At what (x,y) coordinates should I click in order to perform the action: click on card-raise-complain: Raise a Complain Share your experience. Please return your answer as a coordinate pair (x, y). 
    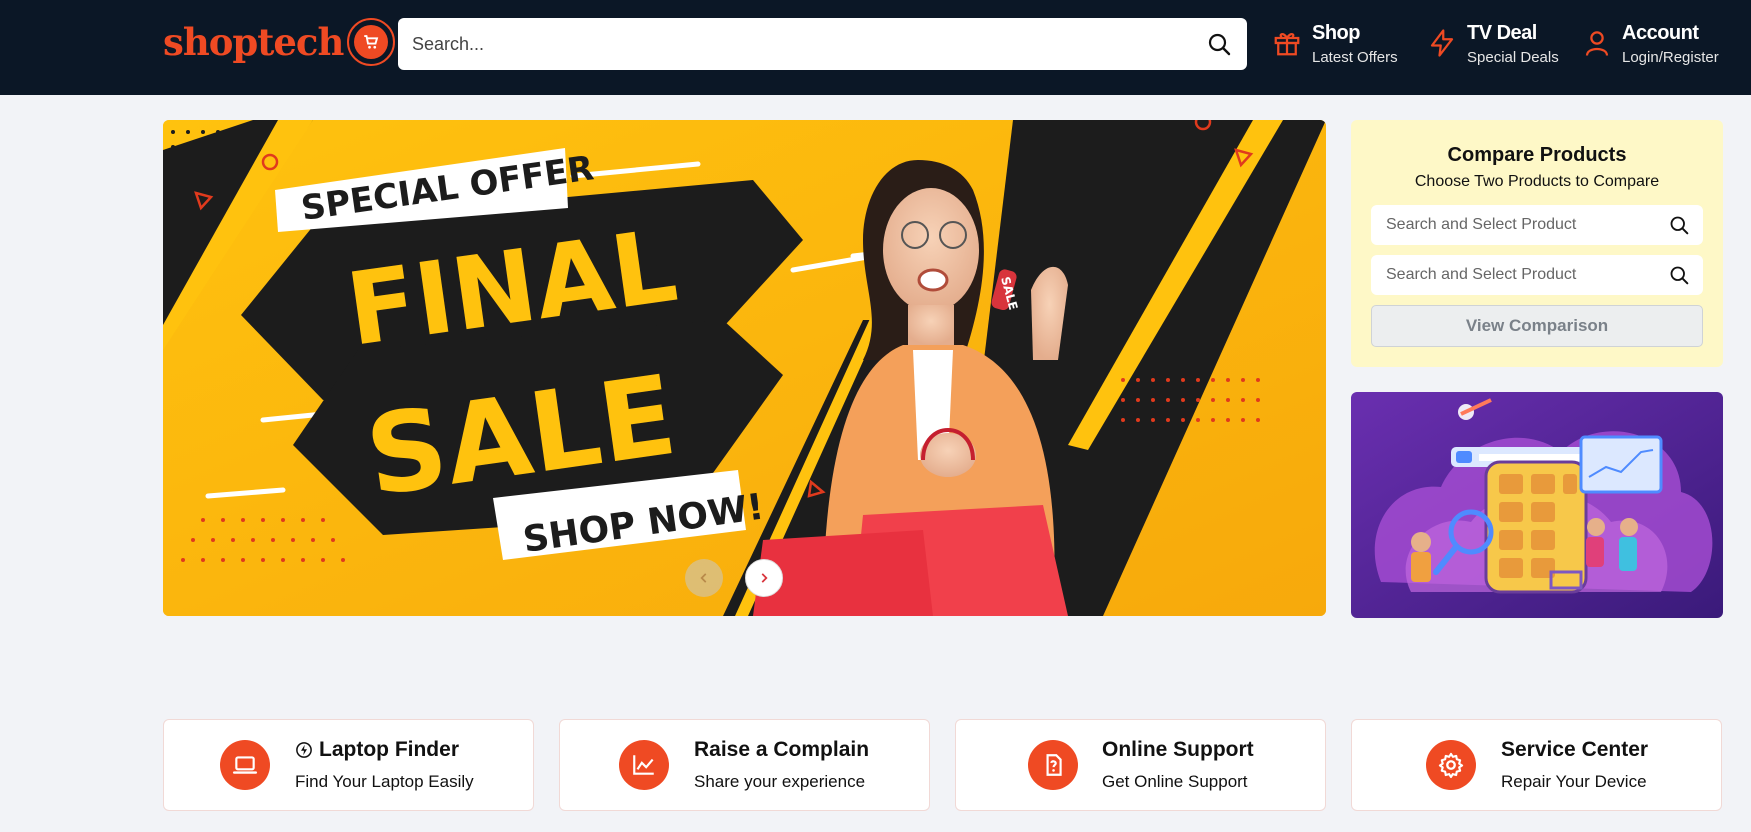
    Looking at the image, I should click on (744, 765).